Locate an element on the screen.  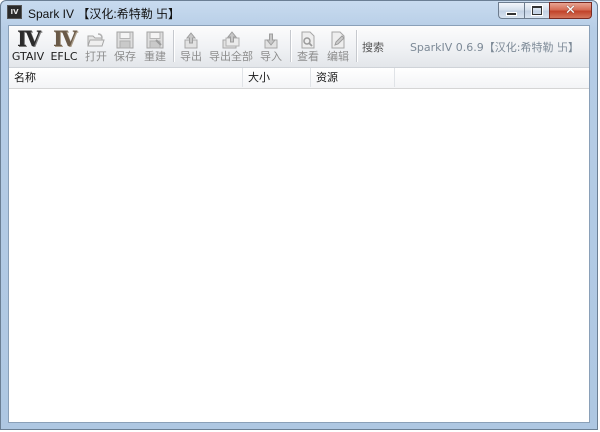
open-label: 打开 is located at coordinates (96, 56).